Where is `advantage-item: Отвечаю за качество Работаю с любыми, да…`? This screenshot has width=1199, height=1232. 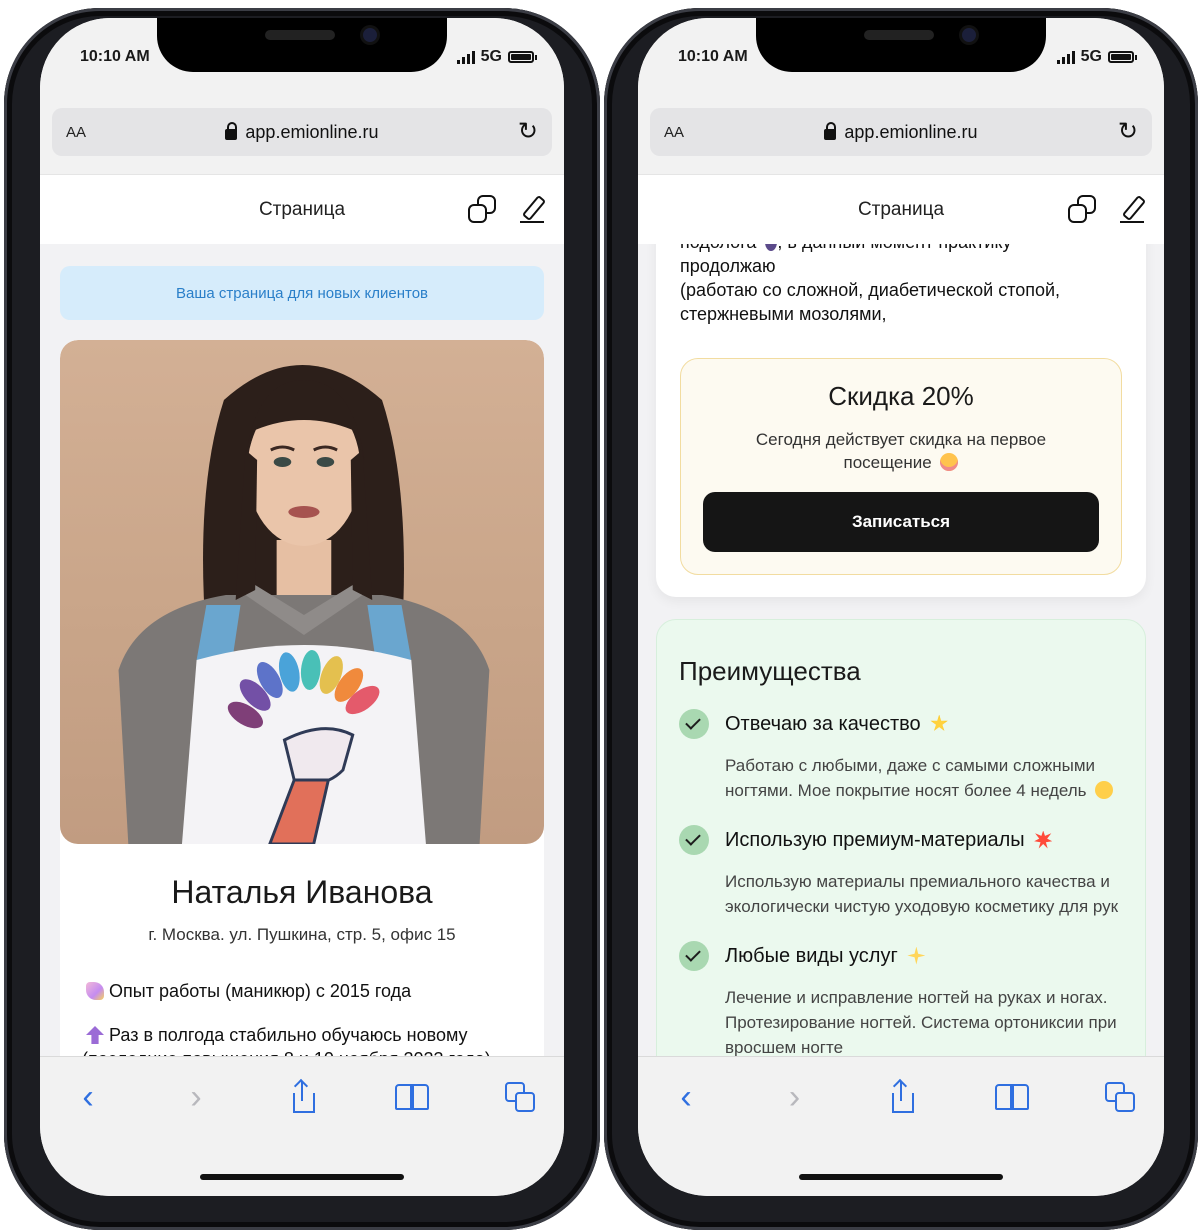 advantage-item: Отвечаю за качество Работаю с любыми, да… is located at coordinates (901, 756).